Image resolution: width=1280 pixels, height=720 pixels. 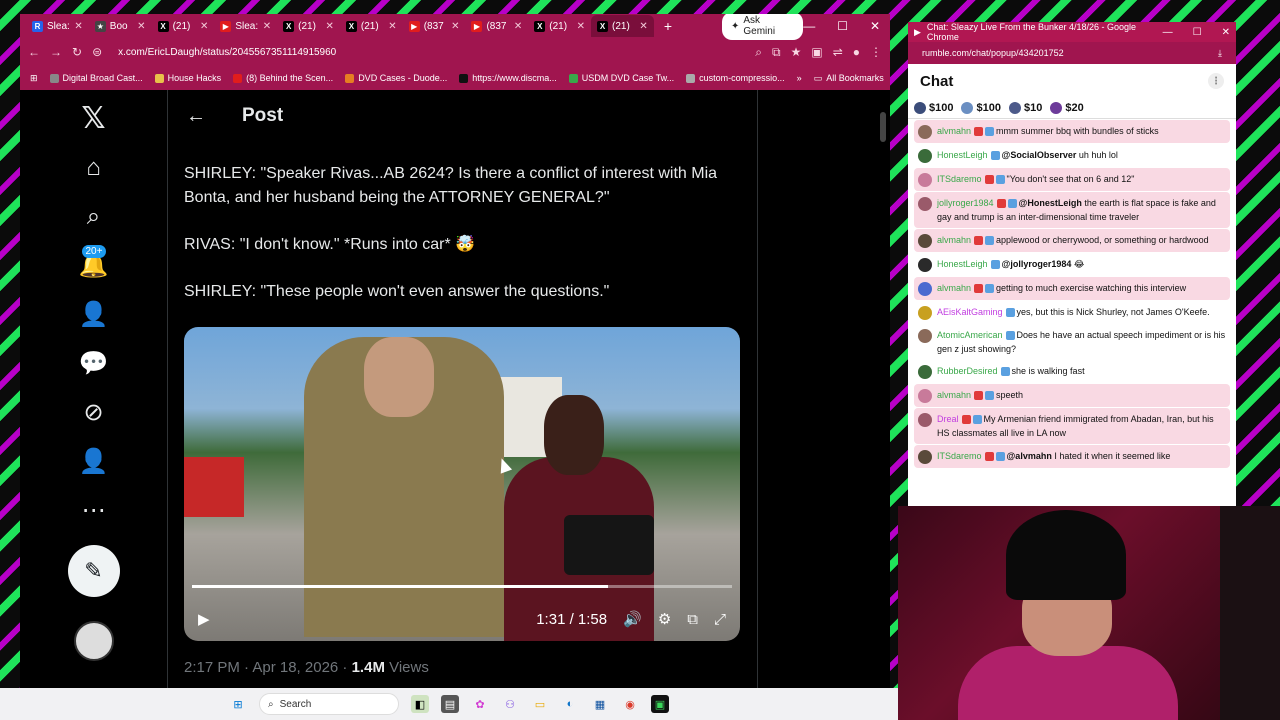 What do you see at coordinates (56, 52) in the screenshot?
I see `forward-icon: →` at bounding box center [56, 52].